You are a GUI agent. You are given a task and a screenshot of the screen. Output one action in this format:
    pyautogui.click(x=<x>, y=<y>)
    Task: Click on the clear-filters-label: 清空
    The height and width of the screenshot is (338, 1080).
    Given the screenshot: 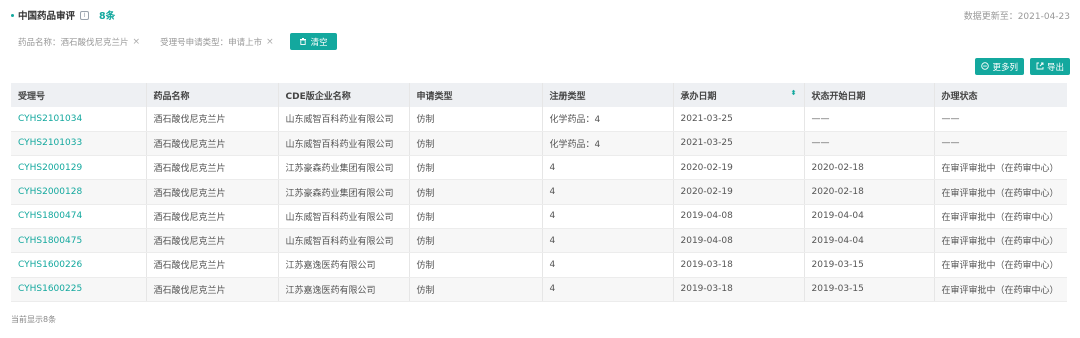 What is the action you would take?
    pyautogui.click(x=319, y=42)
    